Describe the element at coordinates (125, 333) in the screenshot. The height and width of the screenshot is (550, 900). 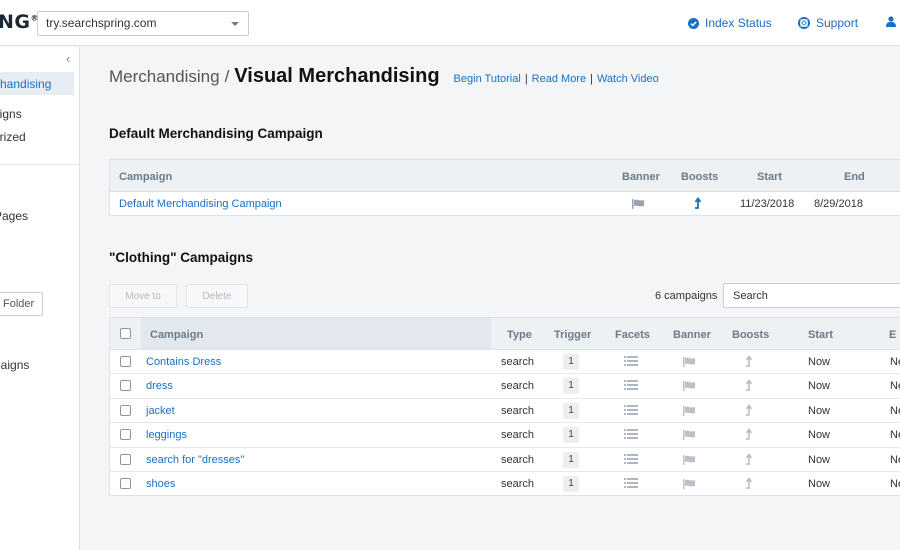
I see `select-all-checkbox` at that location.